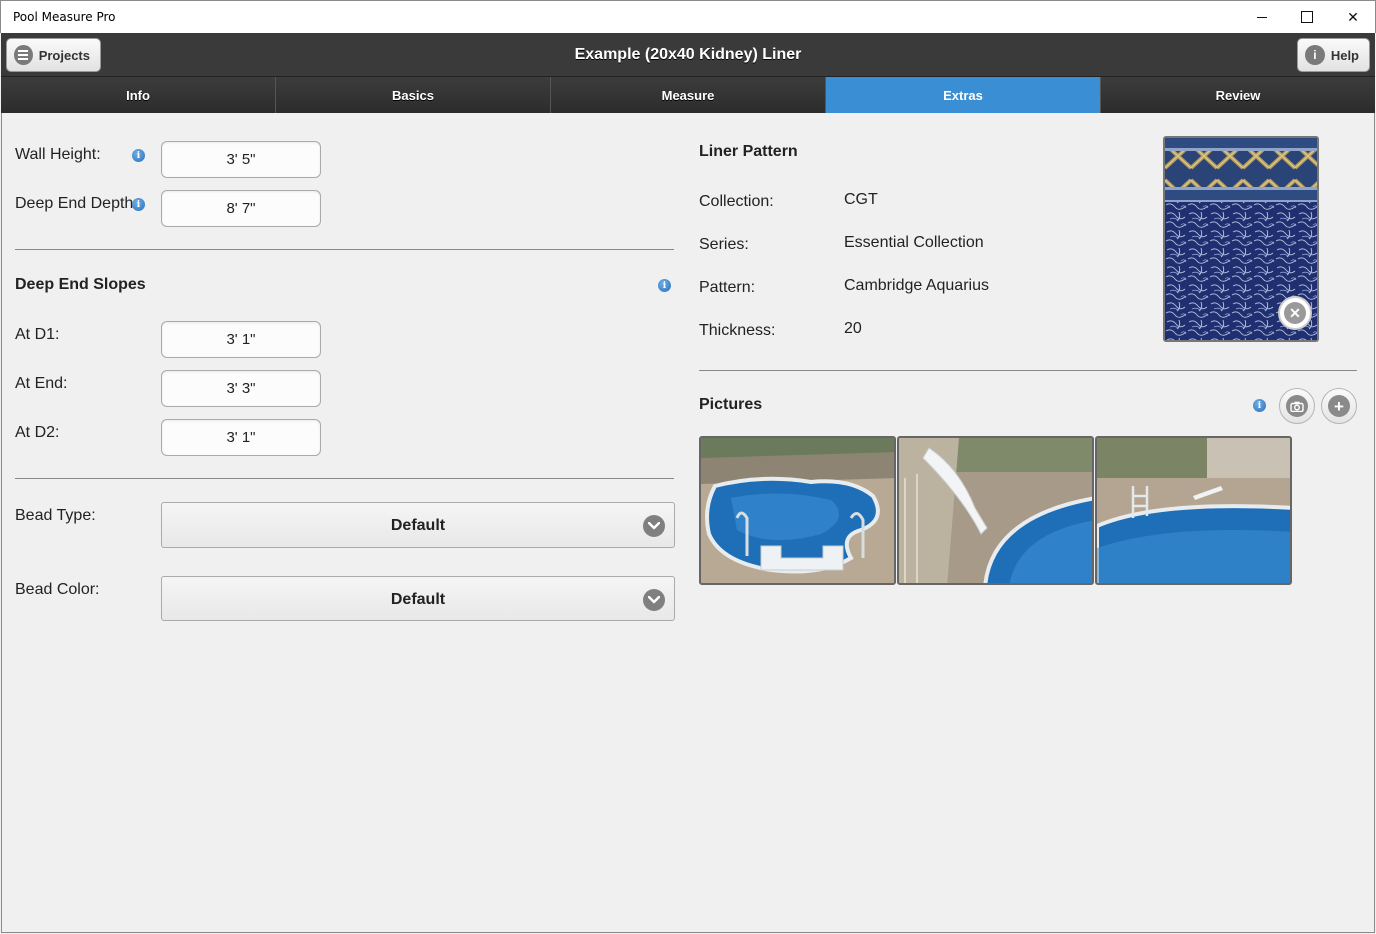 The height and width of the screenshot is (934, 1376). Describe the element at coordinates (736, 201) in the screenshot. I see `collection-label: Collection:` at that location.